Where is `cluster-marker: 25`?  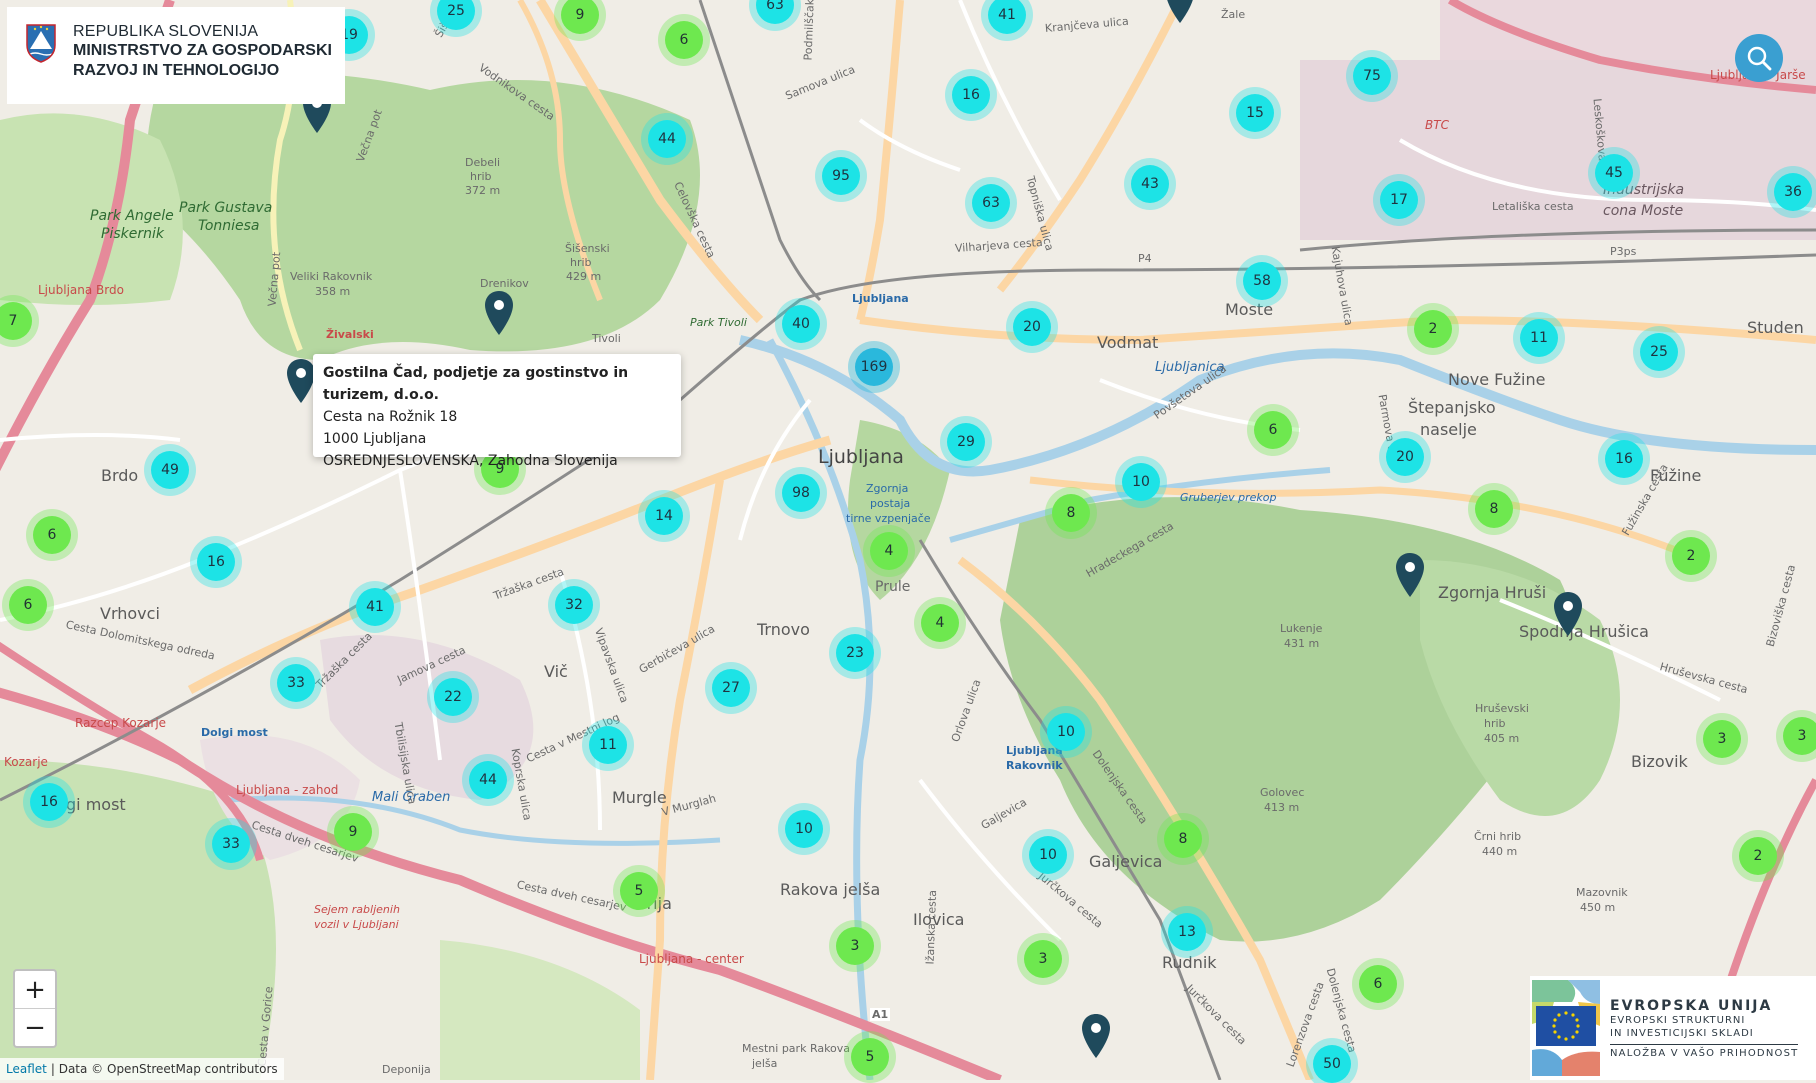 cluster-marker: 25 is located at coordinates (1659, 352).